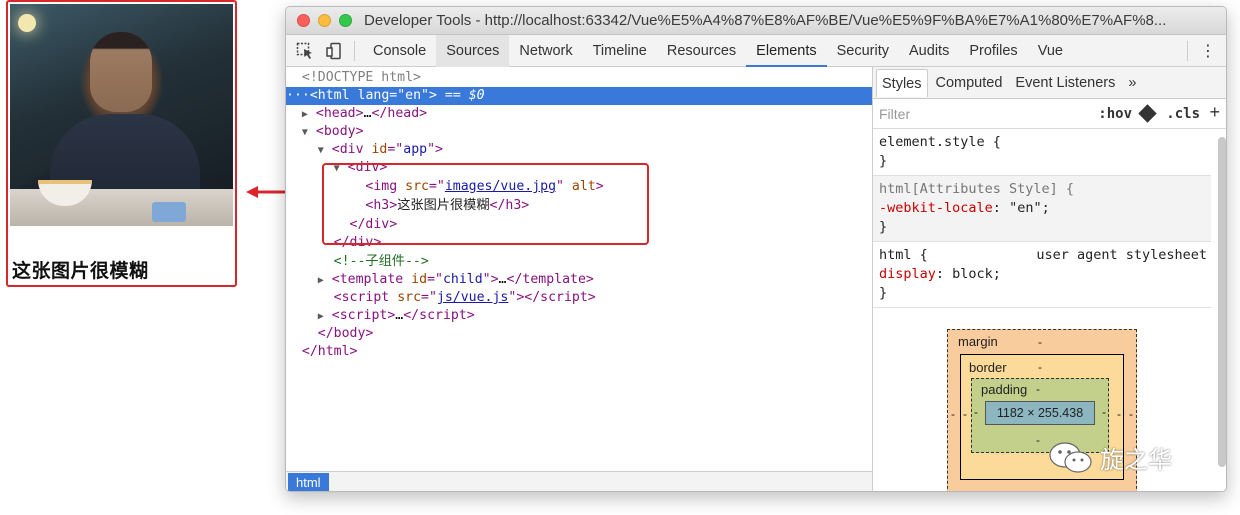 The height and width of the screenshot is (515, 1240). I want to click on html-tag-name: html, so click(333, 95).